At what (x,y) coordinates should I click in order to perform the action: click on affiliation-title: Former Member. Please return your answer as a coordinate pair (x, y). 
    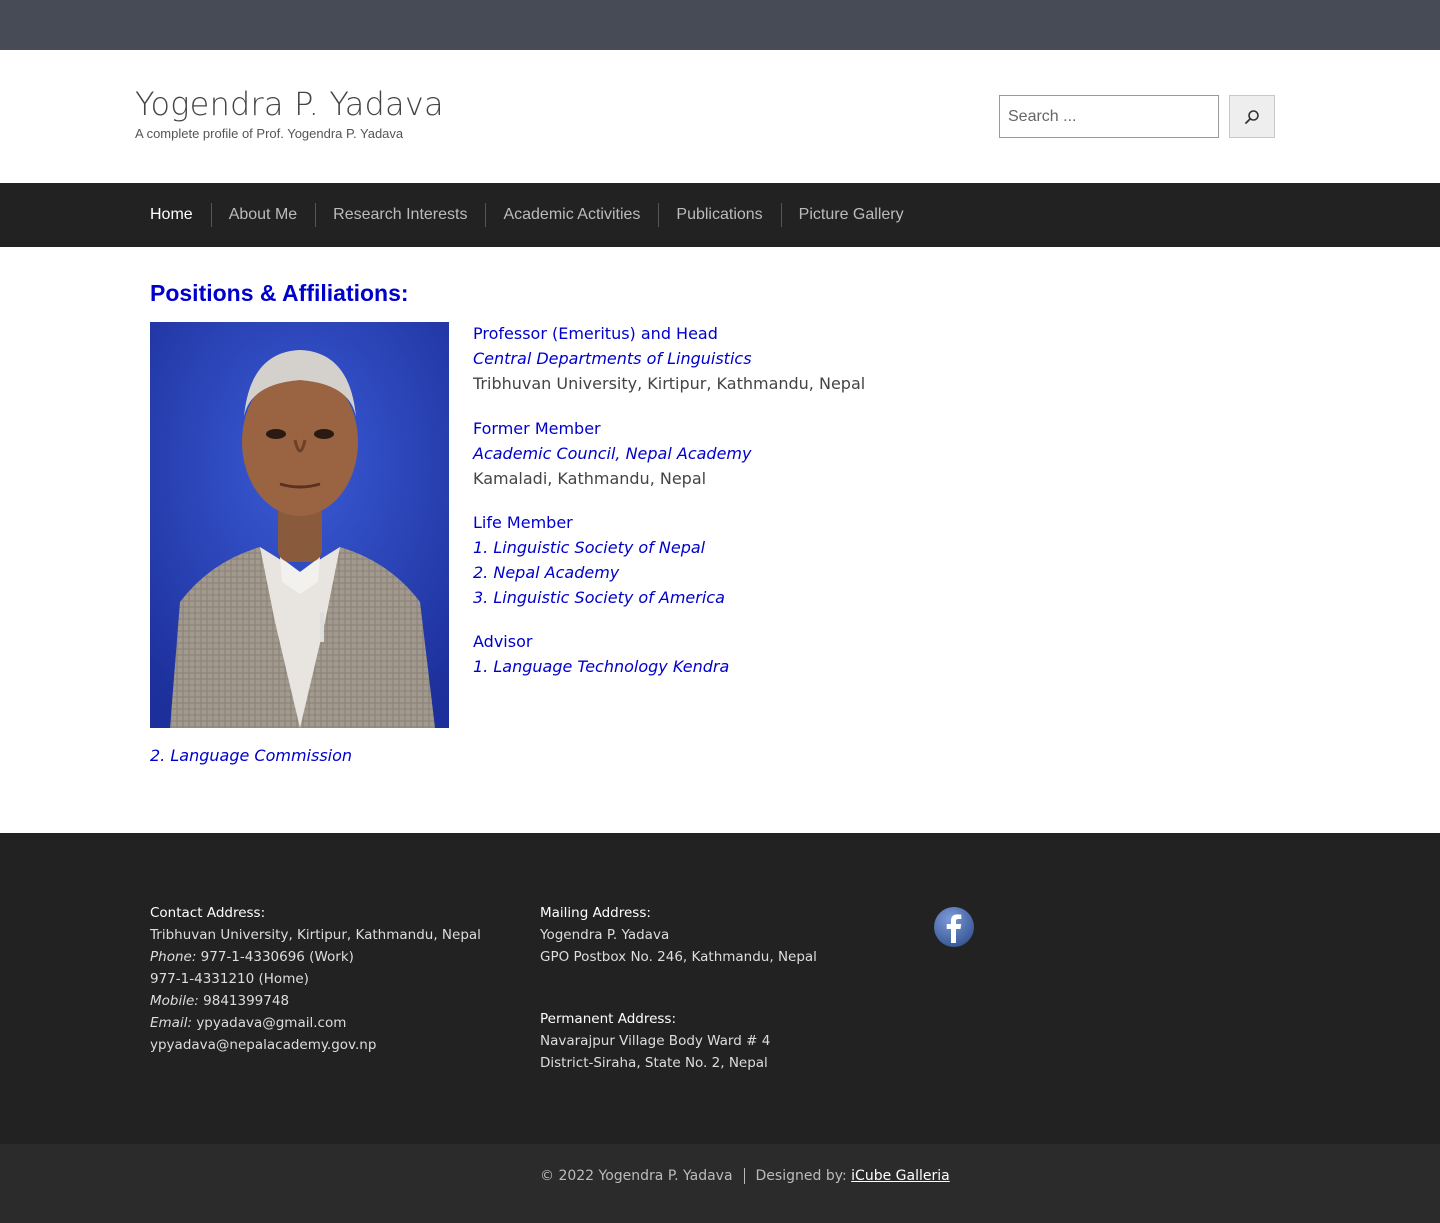
    Looking at the image, I should click on (537, 428).